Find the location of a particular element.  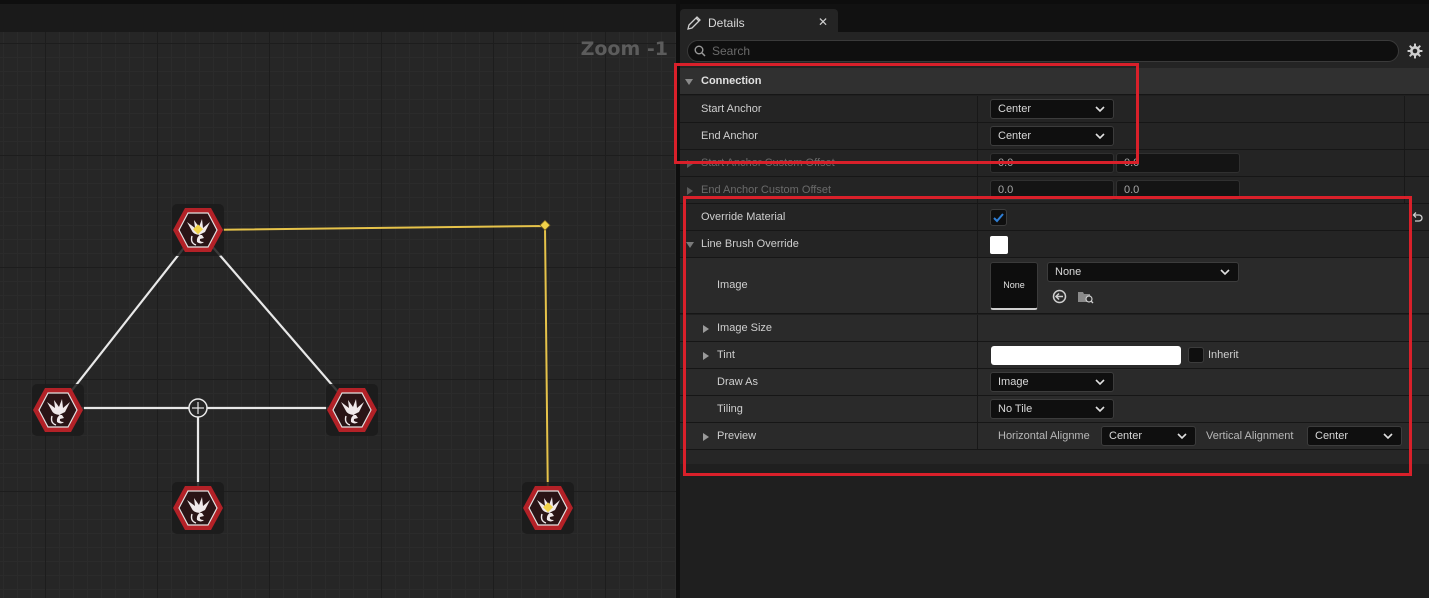

image-thumbnail: None is located at coordinates (1014, 286).